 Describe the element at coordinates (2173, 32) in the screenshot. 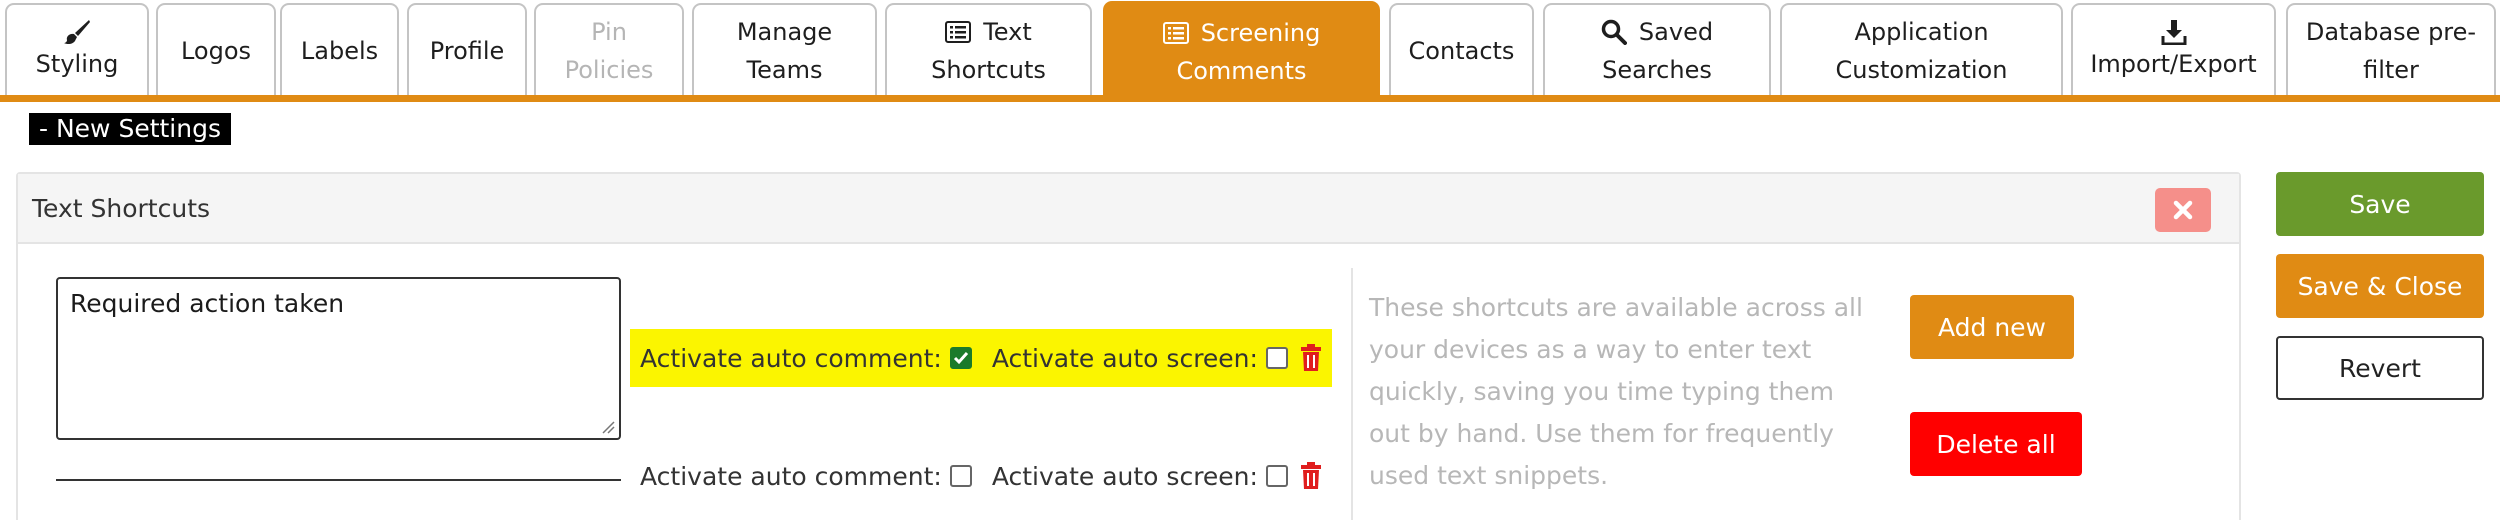

I see `download-icon` at that location.